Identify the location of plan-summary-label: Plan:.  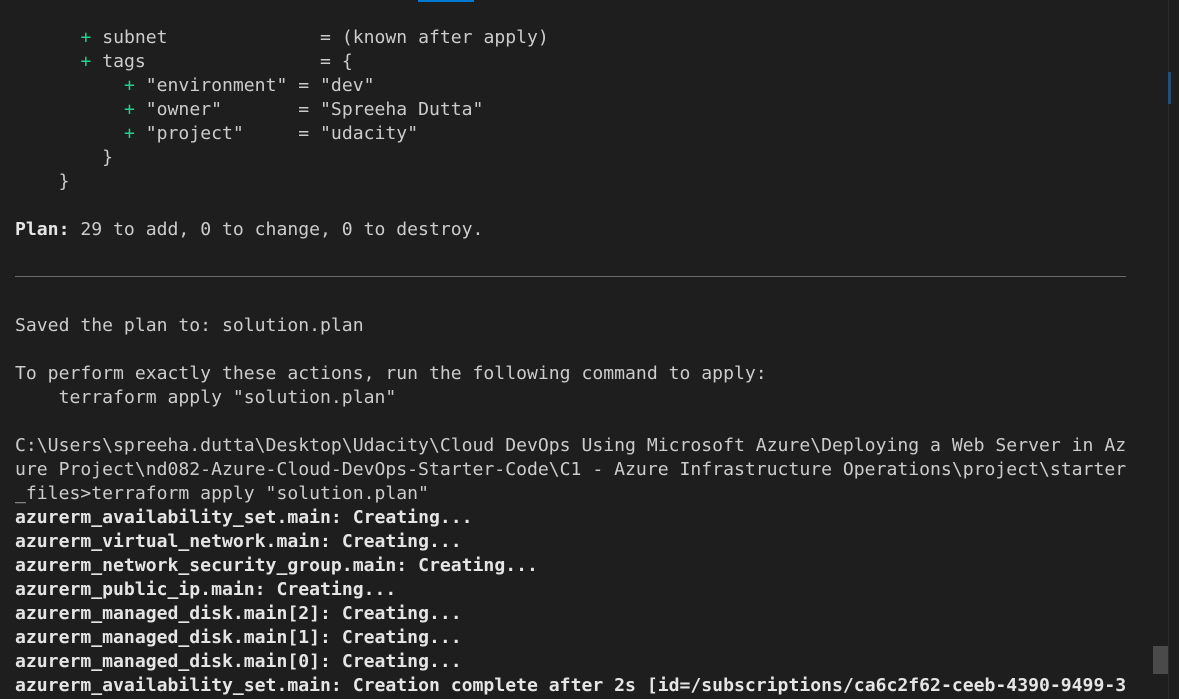
(42, 229).